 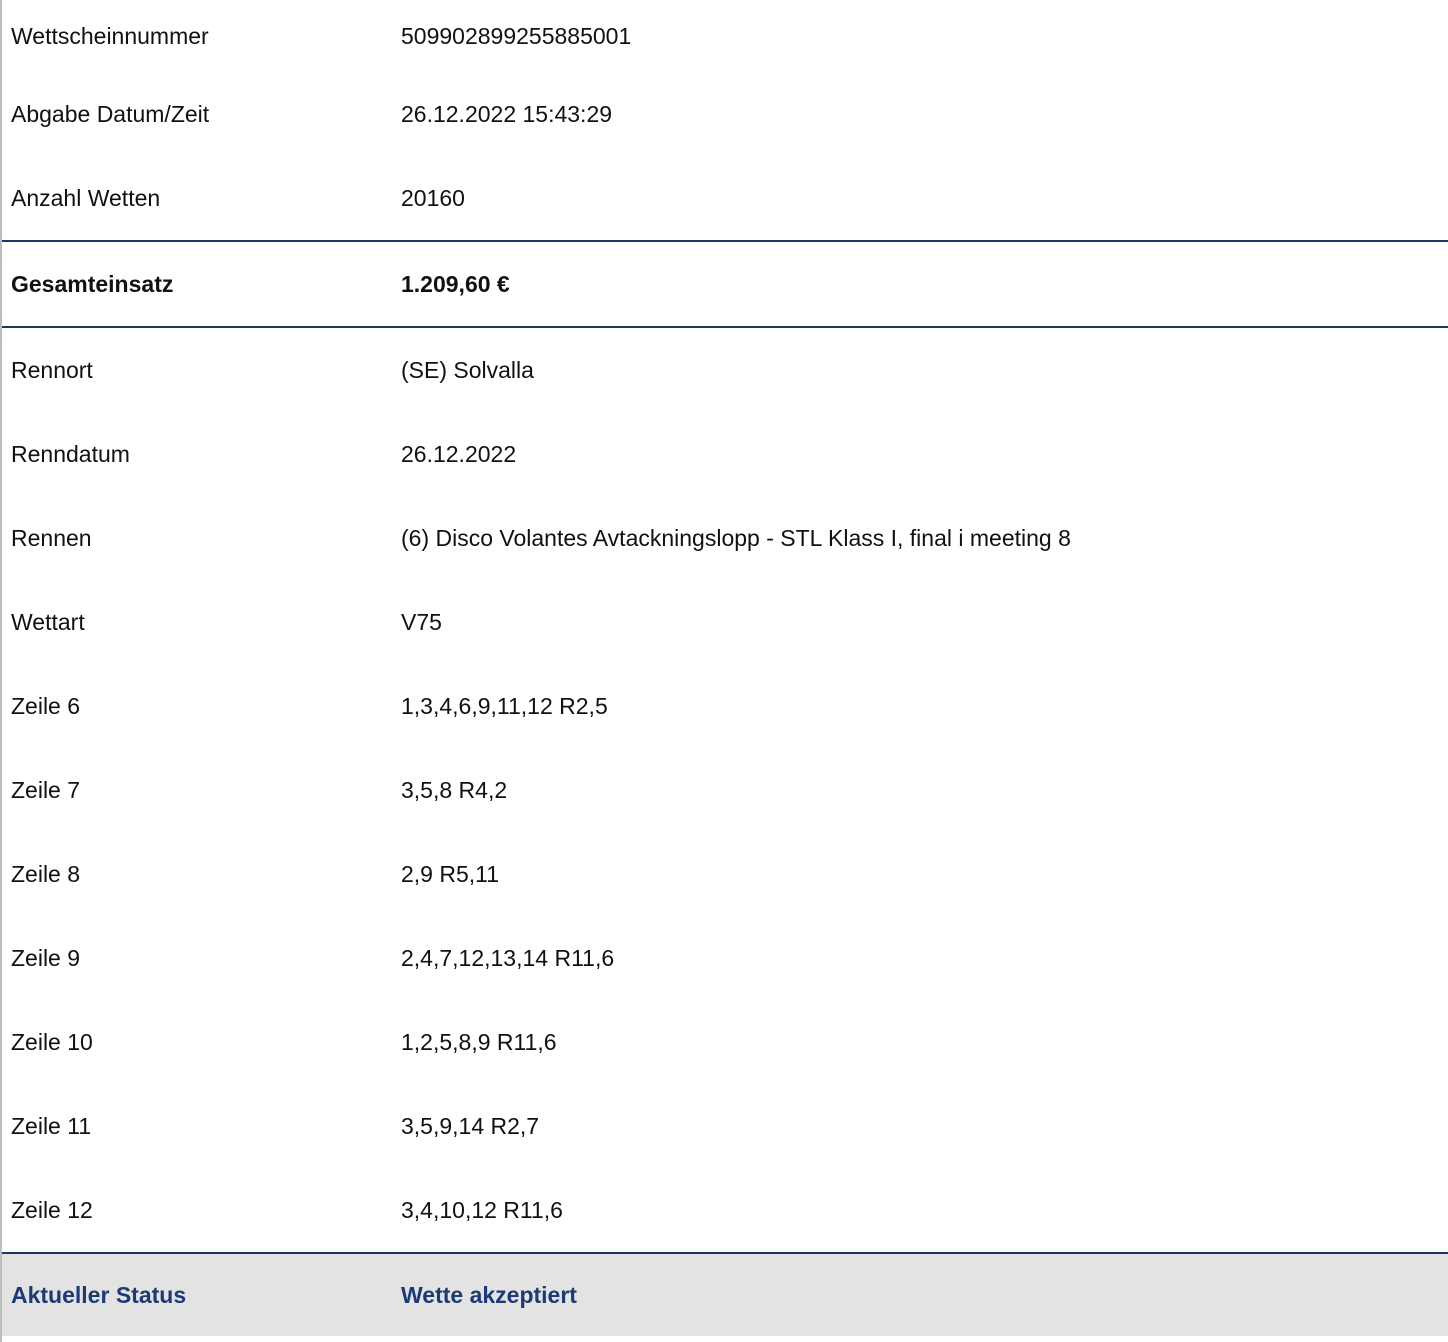 What do you see at coordinates (52, 369) in the screenshot?
I see `row-label: Rennort` at bounding box center [52, 369].